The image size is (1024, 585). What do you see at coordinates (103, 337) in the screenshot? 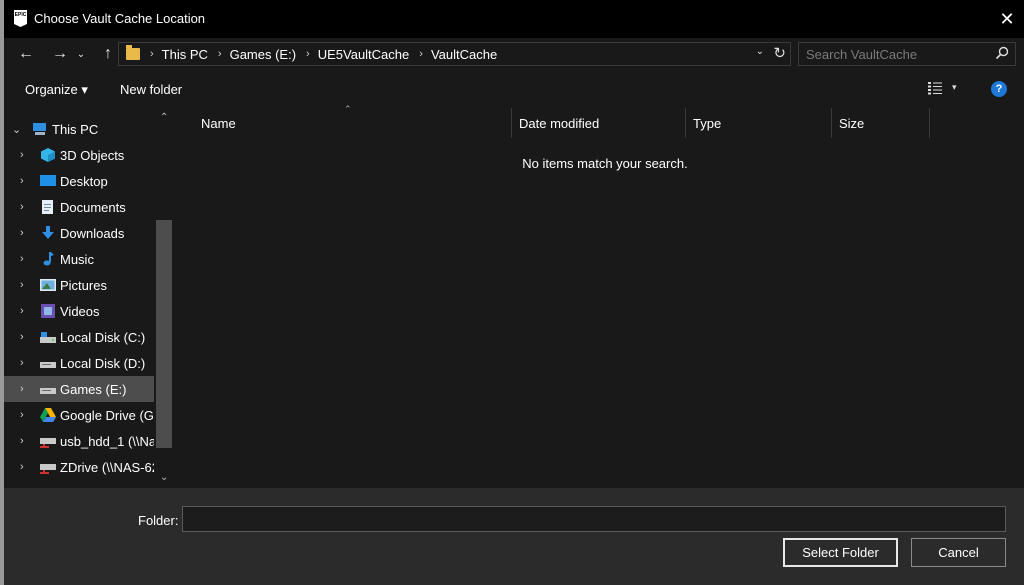
I see `sidebar-item-label: Local Disk (C:)` at bounding box center [103, 337].